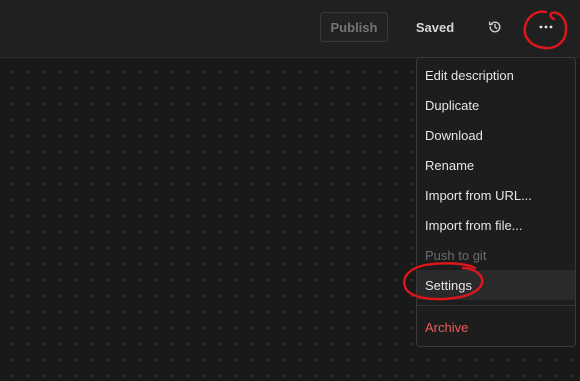 The height and width of the screenshot is (381, 580). What do you see at coordinates (435, 27) in the screenshot?
I see `saved-status: Saved` at bounding box center [435, 27].